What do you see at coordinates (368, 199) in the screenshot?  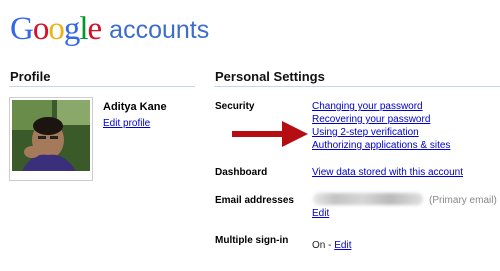 I see `blurred-email-address` at bounding box center [368, 199].